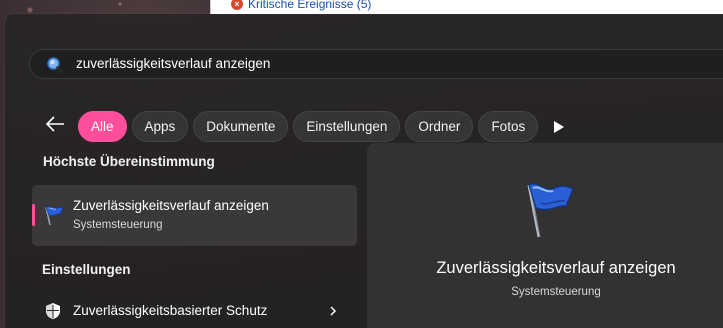  I want to click on play-more-icon, so click(559, 127).